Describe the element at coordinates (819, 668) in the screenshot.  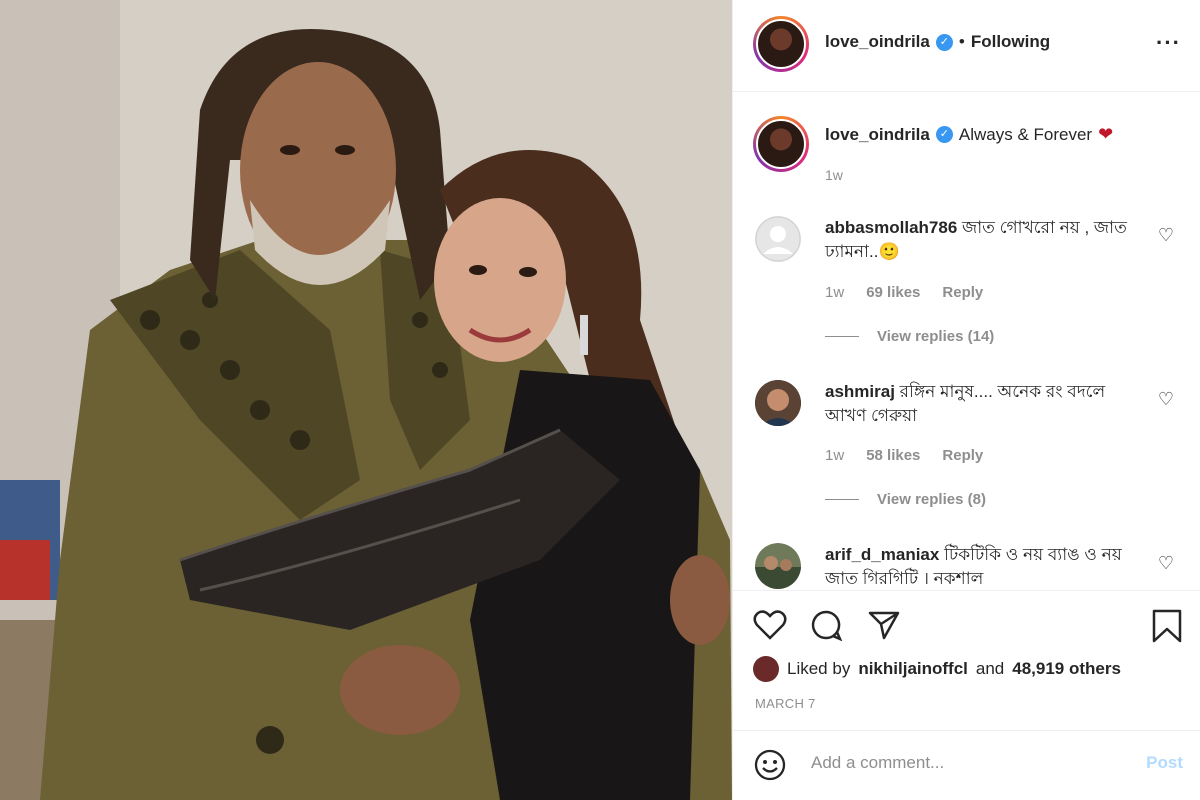
I see `liked-by-prefix: Liked by` at that location.